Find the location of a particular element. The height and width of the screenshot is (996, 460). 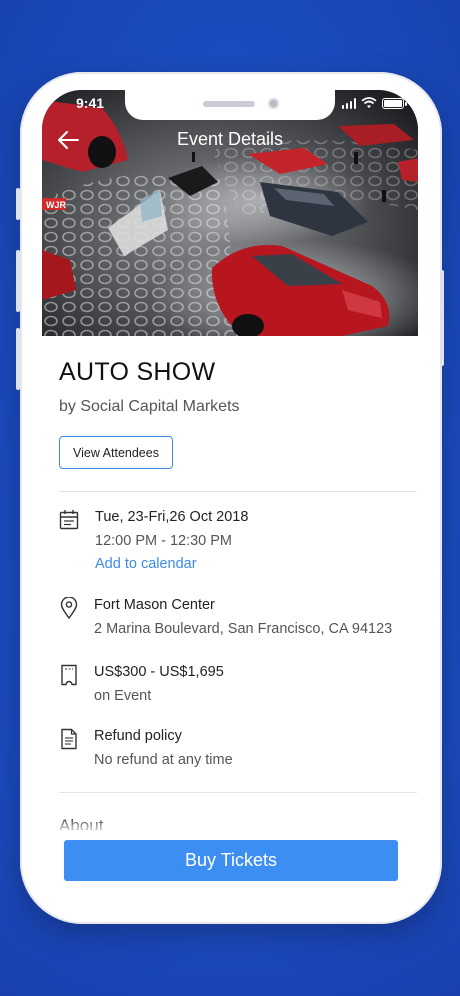

phone-mute-switch is located at coordinates (18, 204).